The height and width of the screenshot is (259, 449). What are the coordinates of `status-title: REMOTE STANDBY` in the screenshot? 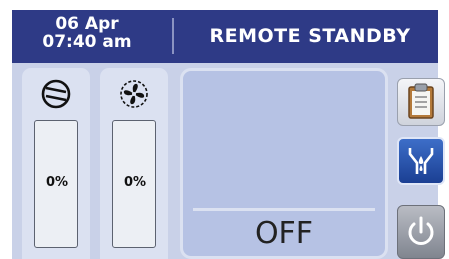 It's located at (310, 36).